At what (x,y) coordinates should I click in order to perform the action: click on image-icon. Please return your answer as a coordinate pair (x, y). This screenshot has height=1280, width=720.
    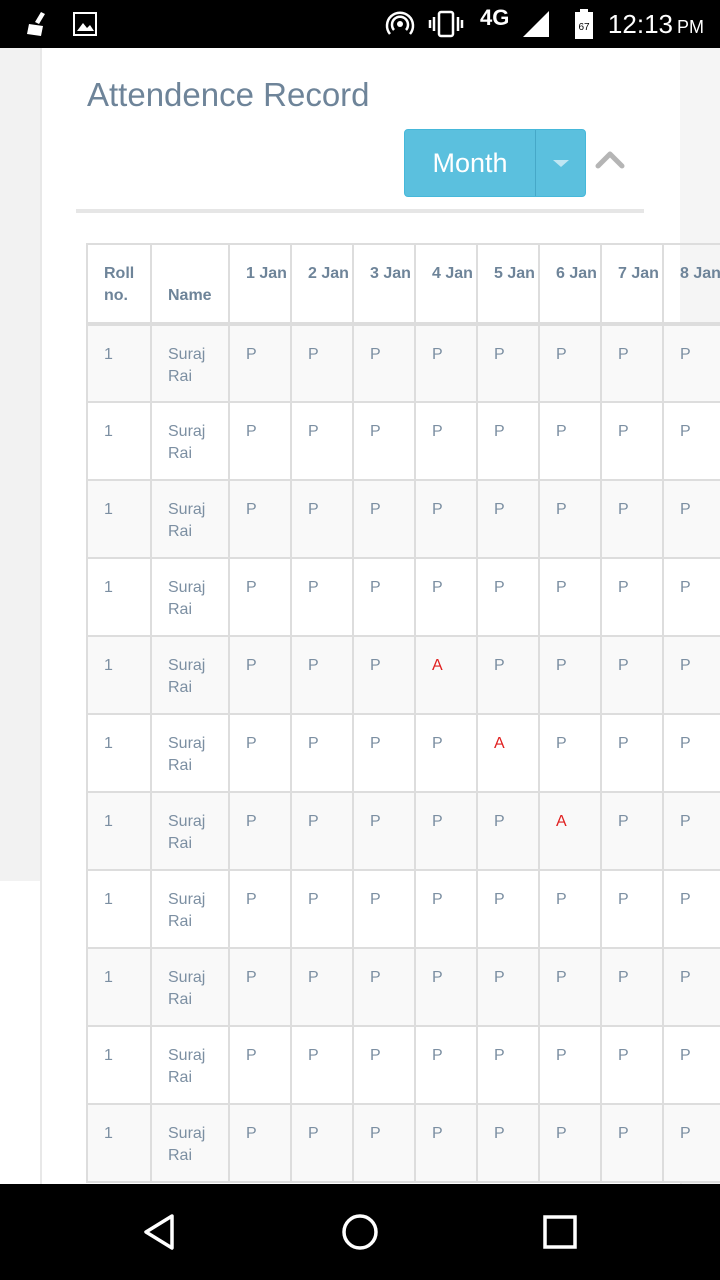
    Looking at the image, I should click on (85, 24).